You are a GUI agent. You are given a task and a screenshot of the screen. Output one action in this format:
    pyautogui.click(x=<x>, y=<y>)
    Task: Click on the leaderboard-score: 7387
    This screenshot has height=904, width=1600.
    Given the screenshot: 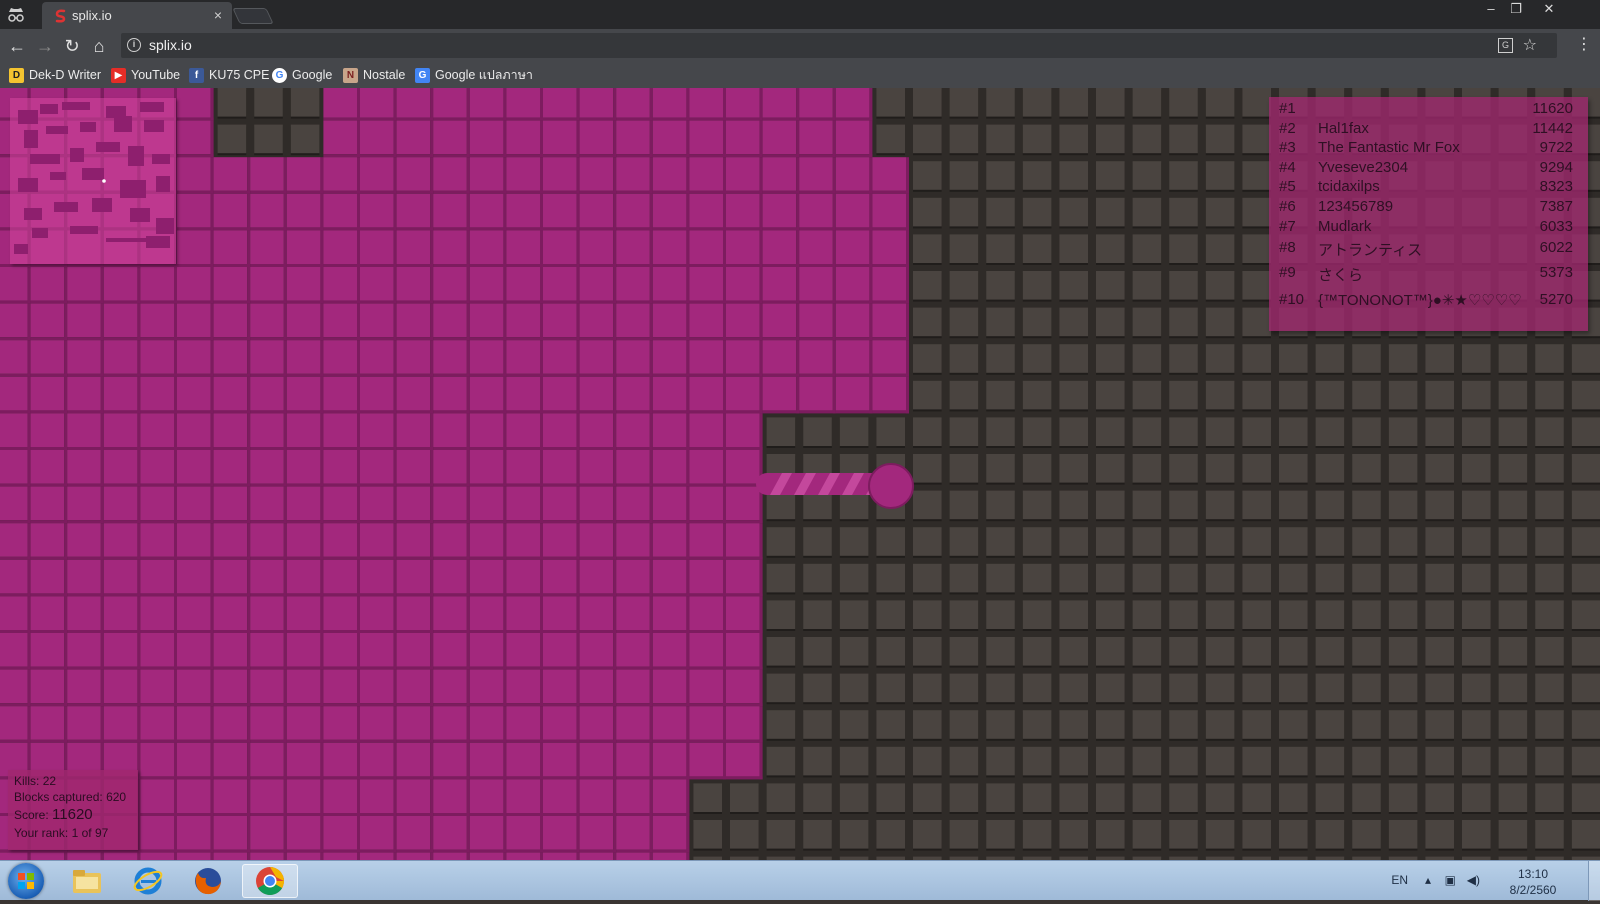 What is the action you would take?
    pyautogui.click(x=1556, y=206)
    